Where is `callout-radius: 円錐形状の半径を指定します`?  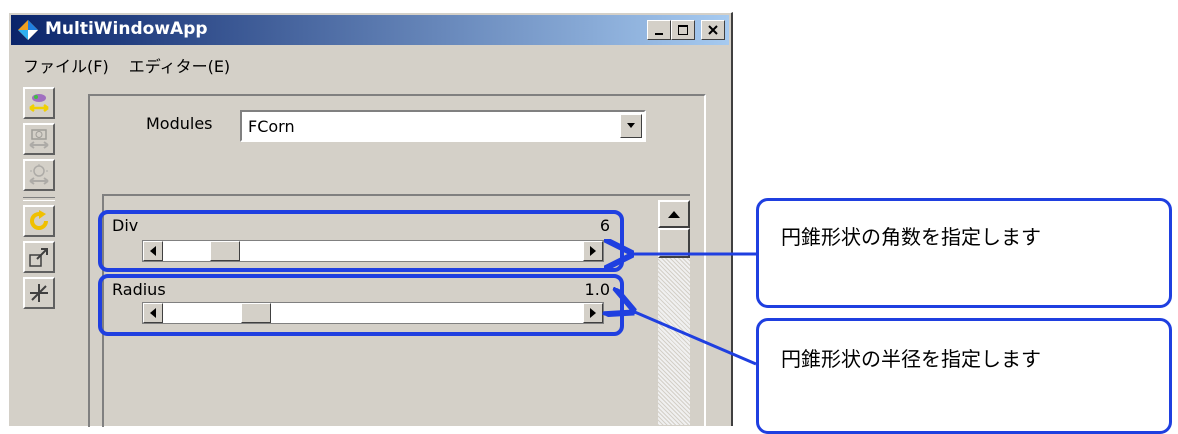
callout-radius: 円錐形状の半径を指定します is located at coordinates (964, 376).